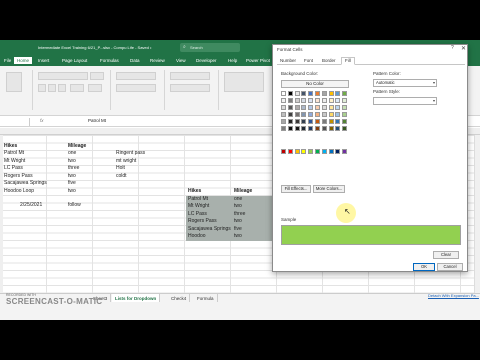 This screenshot has width=480, height=360. Describe the element at coordinates (315, 84) in the screenshot. I see `no-color-button: No Color` at that location.